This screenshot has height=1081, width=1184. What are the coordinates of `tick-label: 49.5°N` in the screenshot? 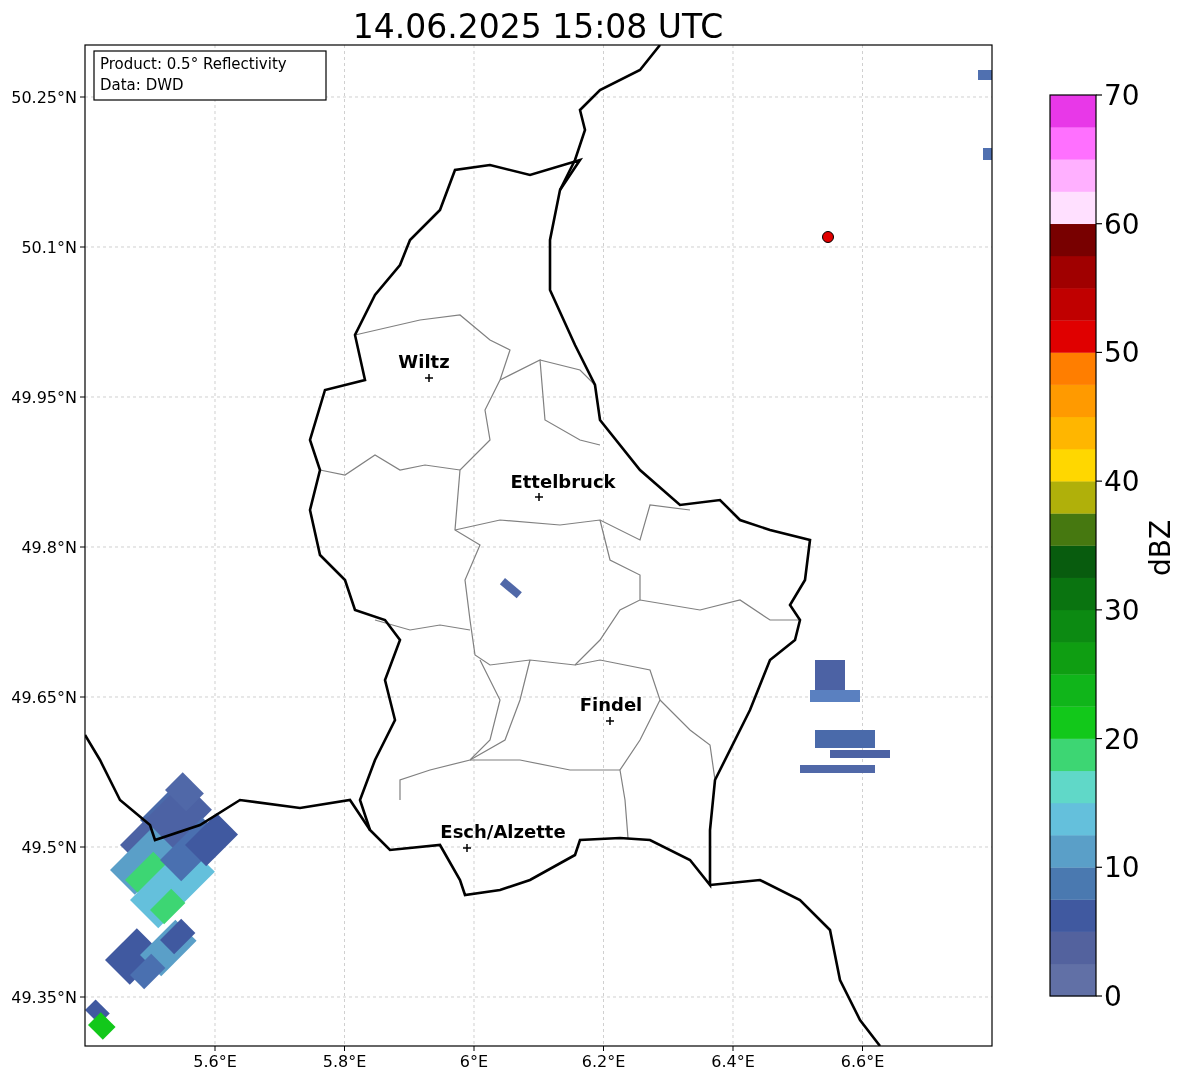 It's located at (49, 847).